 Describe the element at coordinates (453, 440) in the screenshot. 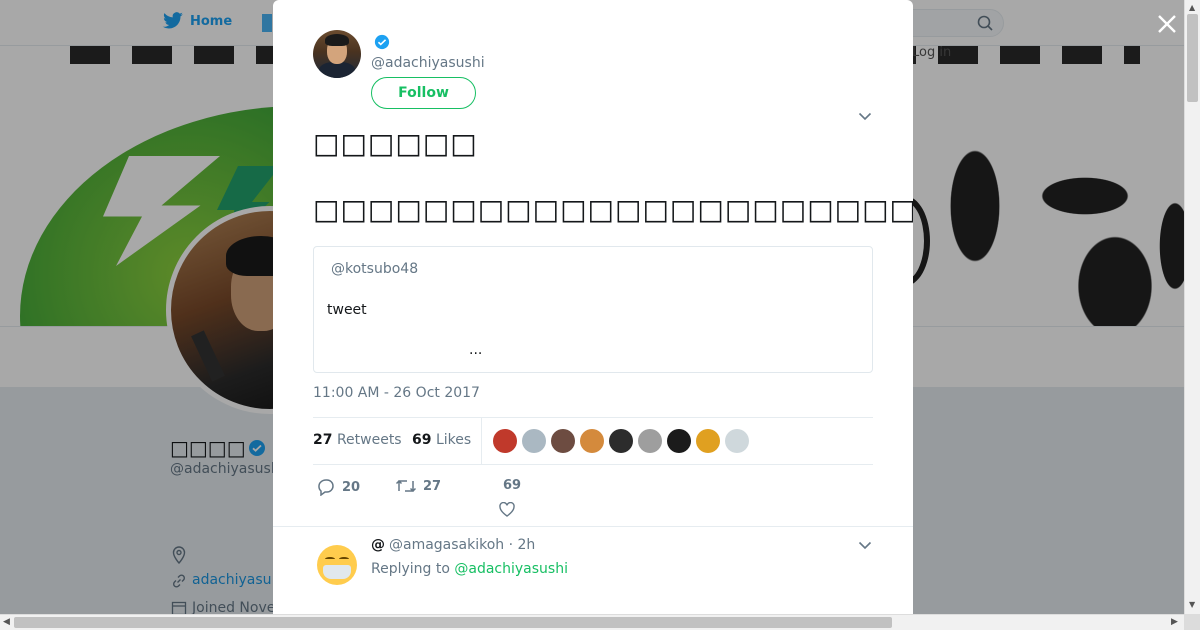

I see `likes-label: Likes` at that location.